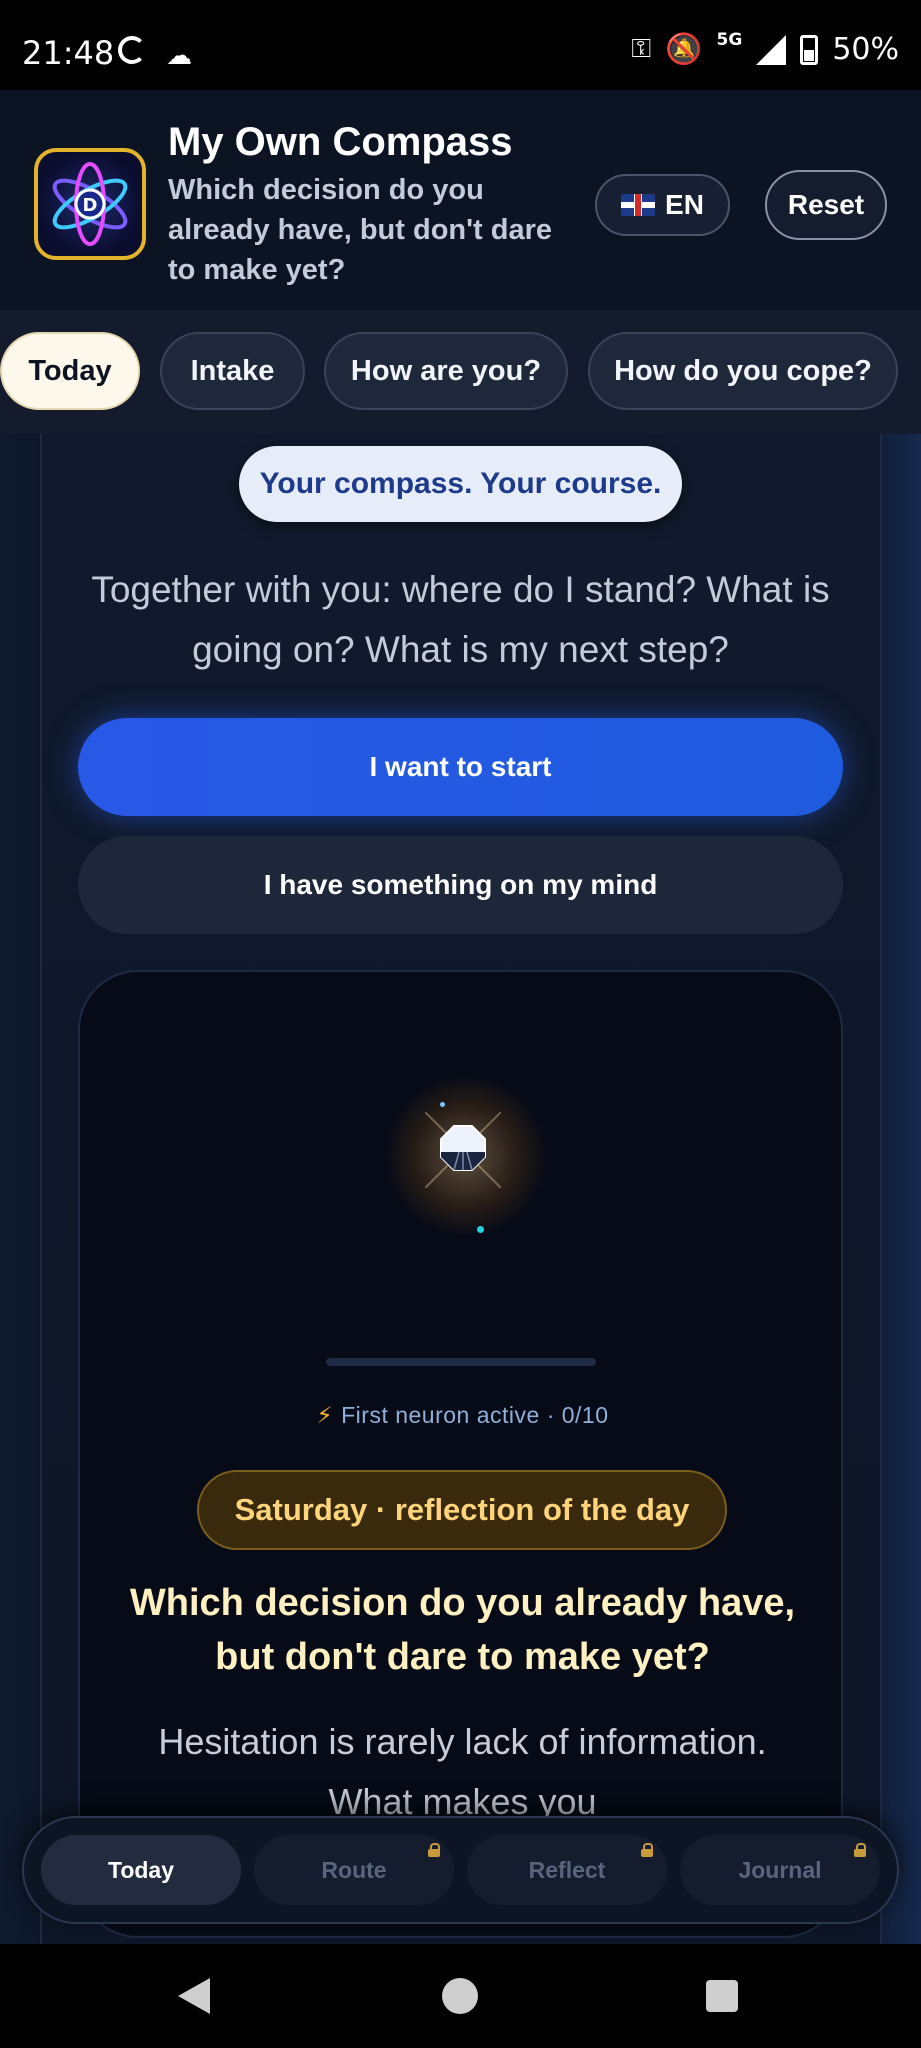 The height and width of the screenshot is (2048, 921). I want to click on day-reflection-badge: Saturday · reflection of the day, so click(462, 1510).